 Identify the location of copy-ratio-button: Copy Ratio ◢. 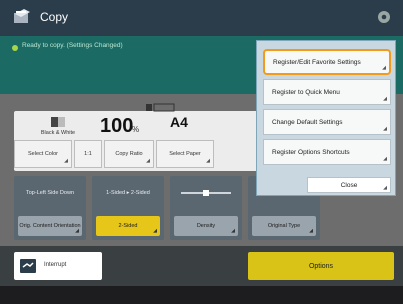
(129, 154).